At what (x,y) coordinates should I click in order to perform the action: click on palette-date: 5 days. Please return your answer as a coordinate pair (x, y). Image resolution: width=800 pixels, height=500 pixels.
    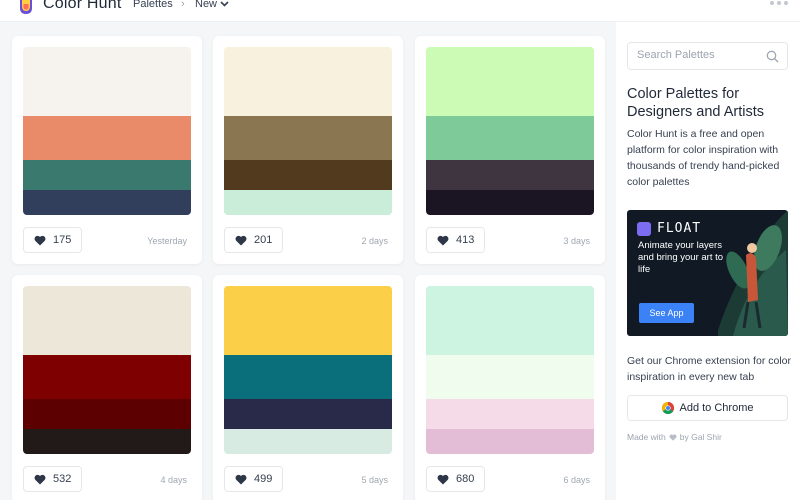
    Looking at the image, I should click on (374, 480).